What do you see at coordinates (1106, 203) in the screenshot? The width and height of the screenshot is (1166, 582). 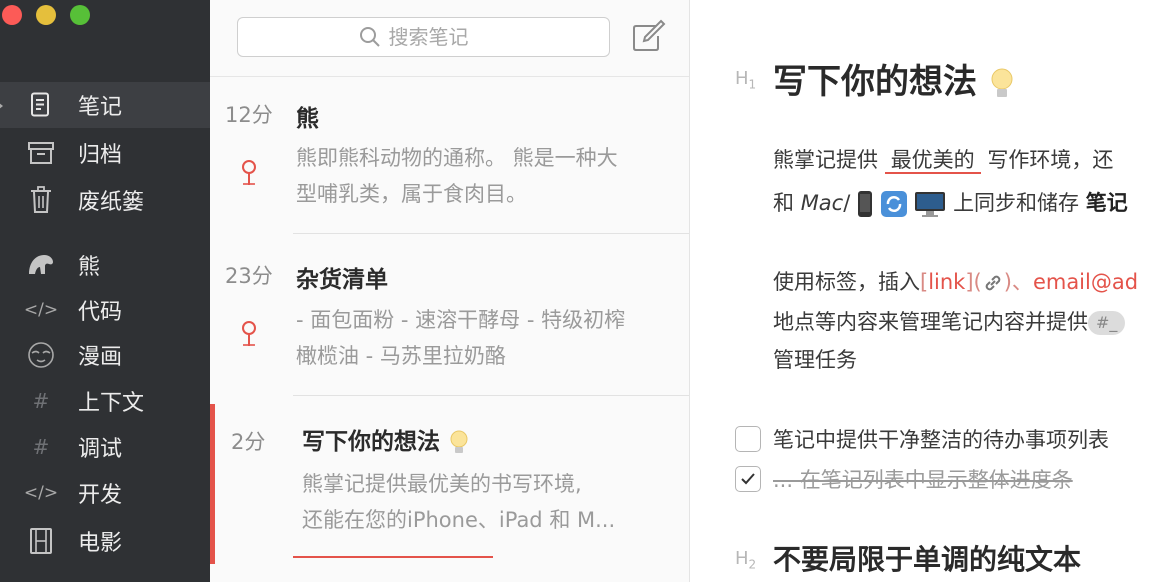 I see `bold-text: 笔记` at bounding box center [1106, 203].